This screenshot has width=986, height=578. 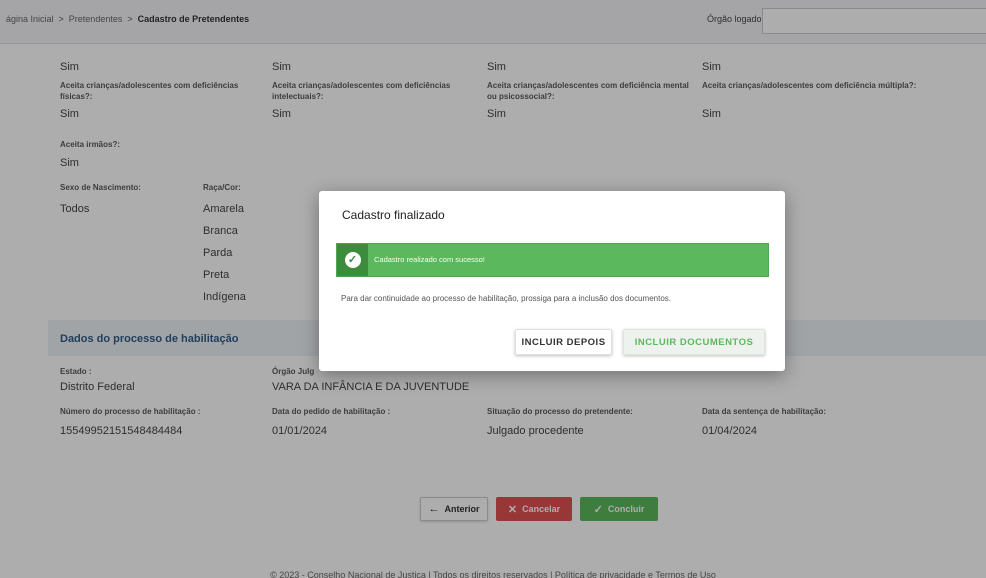 What do you see at coordinates (429, 259) in the screenshot?
I see `alert-message: Cadastro realizado com sucesso!` at bounding box center [429, 259].